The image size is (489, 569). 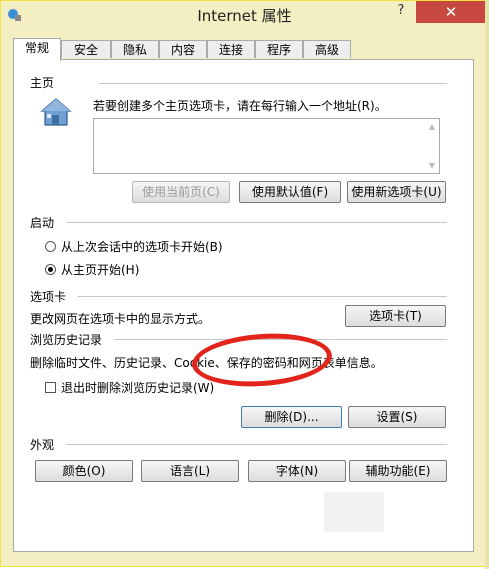 What do you see at coordinates (50, 246) in the screenshot?
I see `startup-radio-last-session` at bounding box center [50, 246].